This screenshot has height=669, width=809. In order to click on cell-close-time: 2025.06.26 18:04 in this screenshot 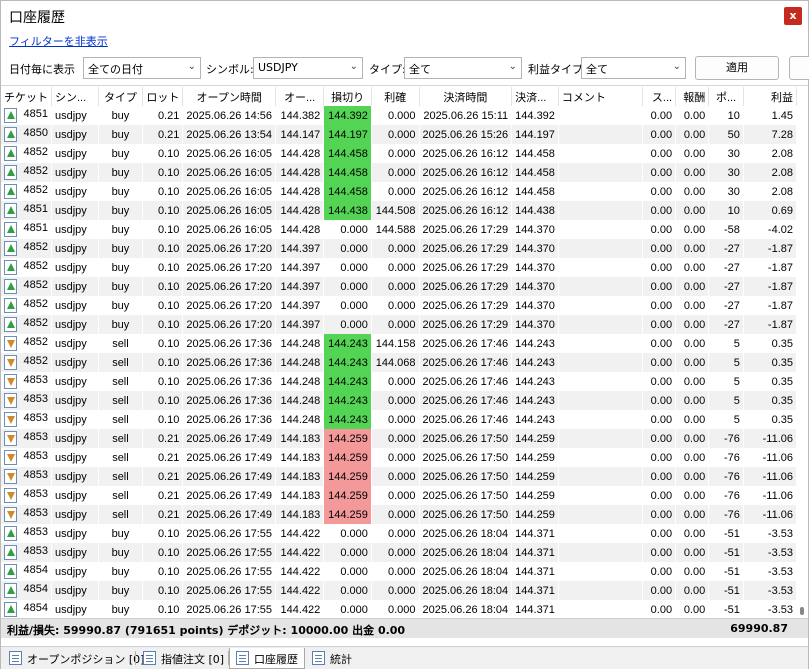, I will do `click(466, 533)`.